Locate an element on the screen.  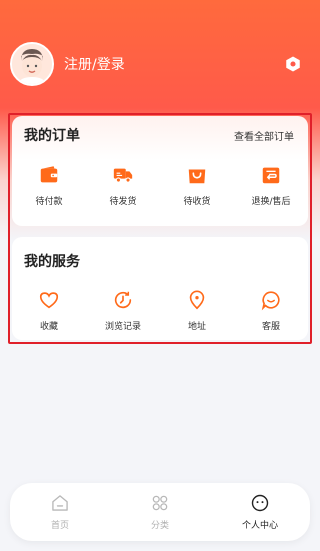
category-icon is located at coordinates (160, 503).